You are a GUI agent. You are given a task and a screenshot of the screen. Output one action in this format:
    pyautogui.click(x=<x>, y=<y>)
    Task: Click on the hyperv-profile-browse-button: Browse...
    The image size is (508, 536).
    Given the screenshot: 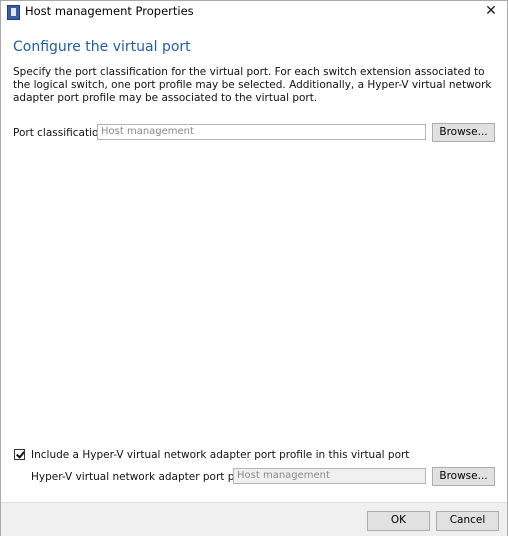 What is the action you would take?
    pyautogui.click(x=463, y=476)
    